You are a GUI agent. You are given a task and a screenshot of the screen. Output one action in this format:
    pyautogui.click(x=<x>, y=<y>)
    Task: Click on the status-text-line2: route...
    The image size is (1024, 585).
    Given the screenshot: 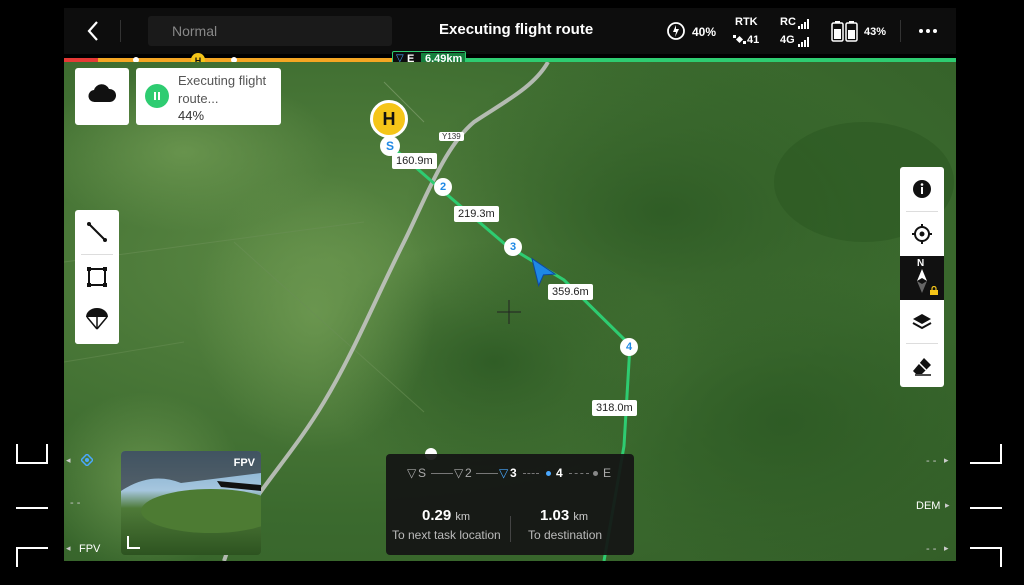 What is the action you would take?
    pyautogui.click(x=198, y=98)
    